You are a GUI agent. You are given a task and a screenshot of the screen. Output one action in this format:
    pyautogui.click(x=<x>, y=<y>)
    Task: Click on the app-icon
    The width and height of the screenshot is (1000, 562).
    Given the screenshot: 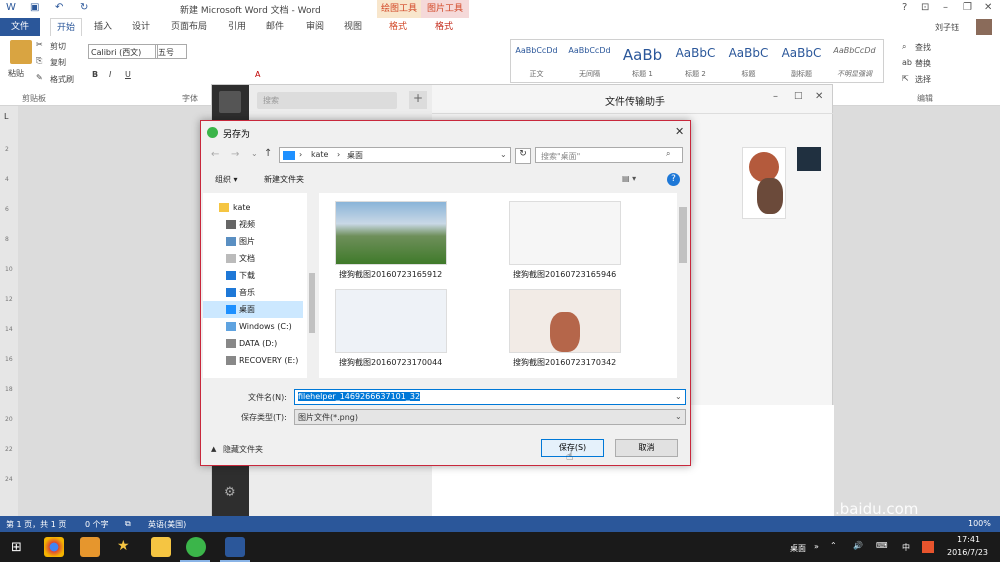 What is the action you would take?
    pyautogui.click(x=90, y=547)
    